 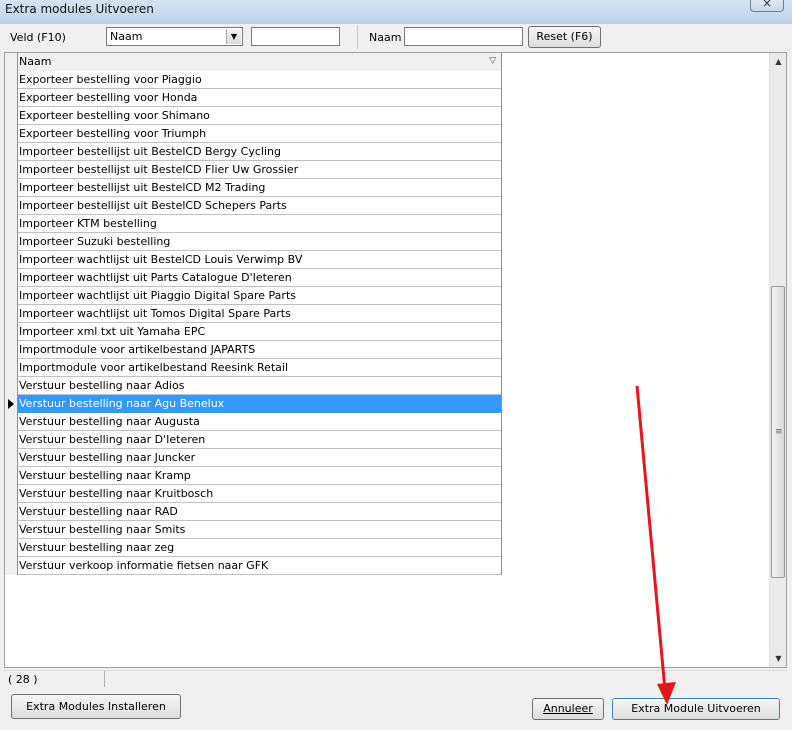 What do you see at coordinates (233, 36) in the screenshot?
I see `chevron-down-icon: ▼` at bounding box center [233, 36].